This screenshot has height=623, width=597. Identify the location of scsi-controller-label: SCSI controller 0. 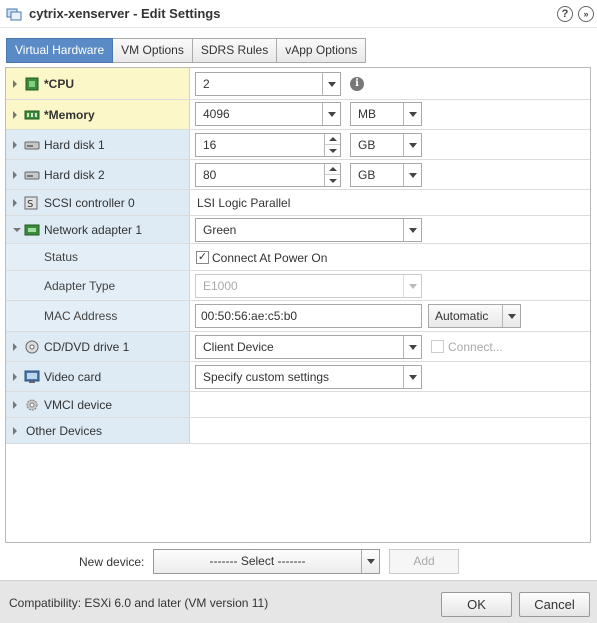
(89, 202).